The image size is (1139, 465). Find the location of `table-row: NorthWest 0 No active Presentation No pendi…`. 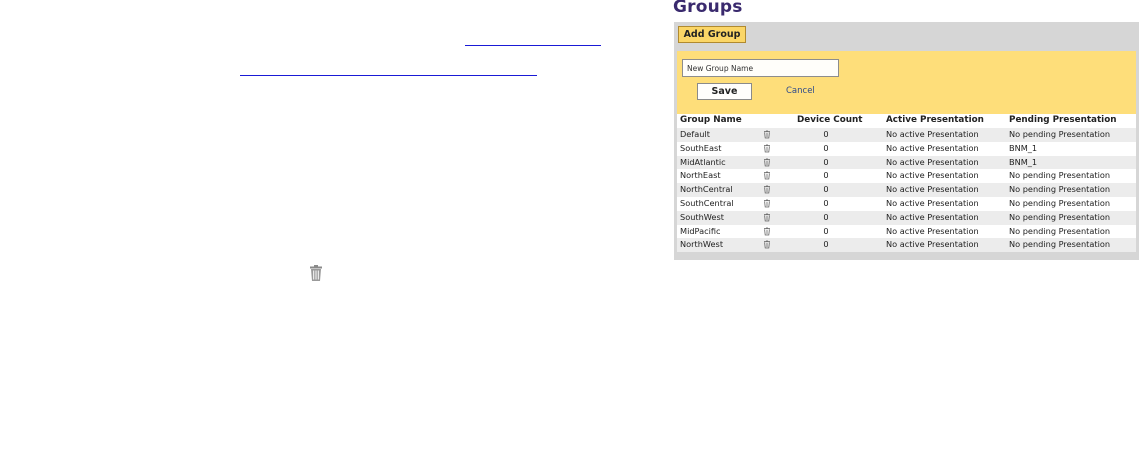

table-row: NorthWest 0 No active Presentation No pendi… is located at coordinates (906, 245).